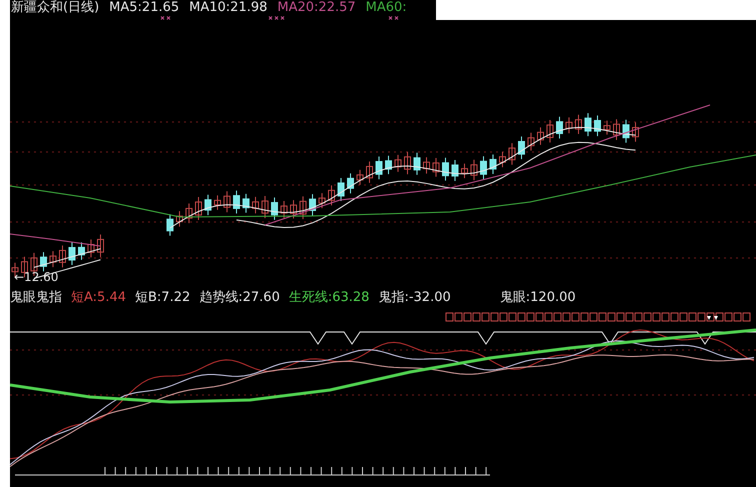 This screenshot has width=756, height=487. I want to click on chart-title: 新疆众和(日线), so click(55, 7).